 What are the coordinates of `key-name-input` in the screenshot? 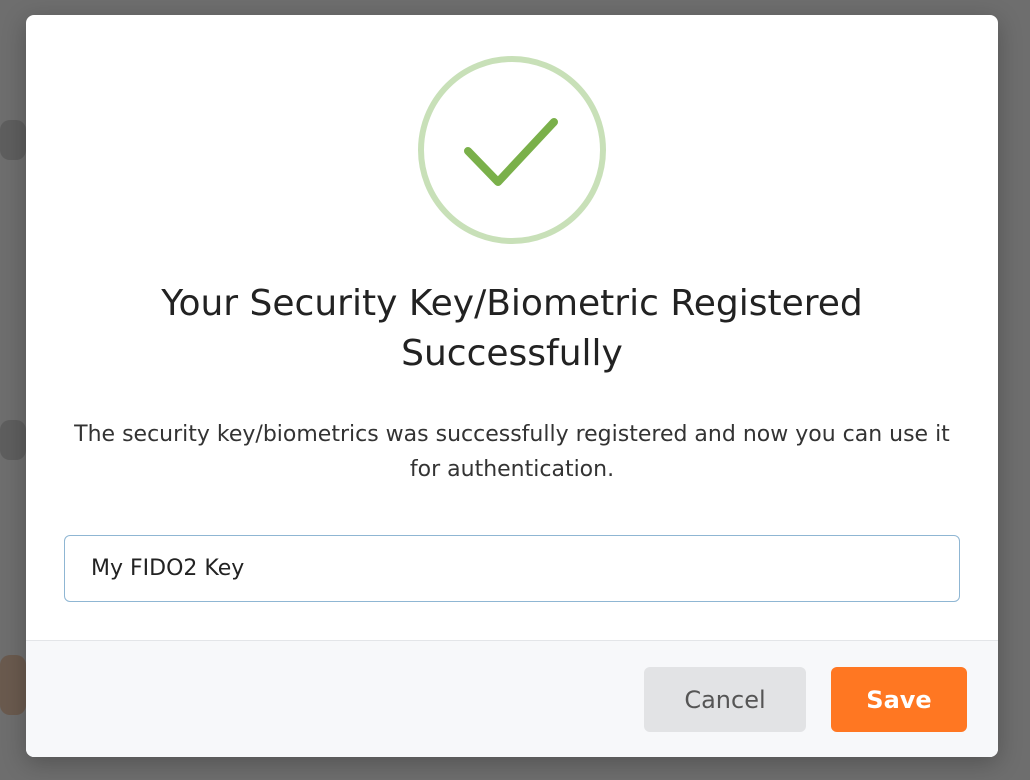 It's located at (512, 568).